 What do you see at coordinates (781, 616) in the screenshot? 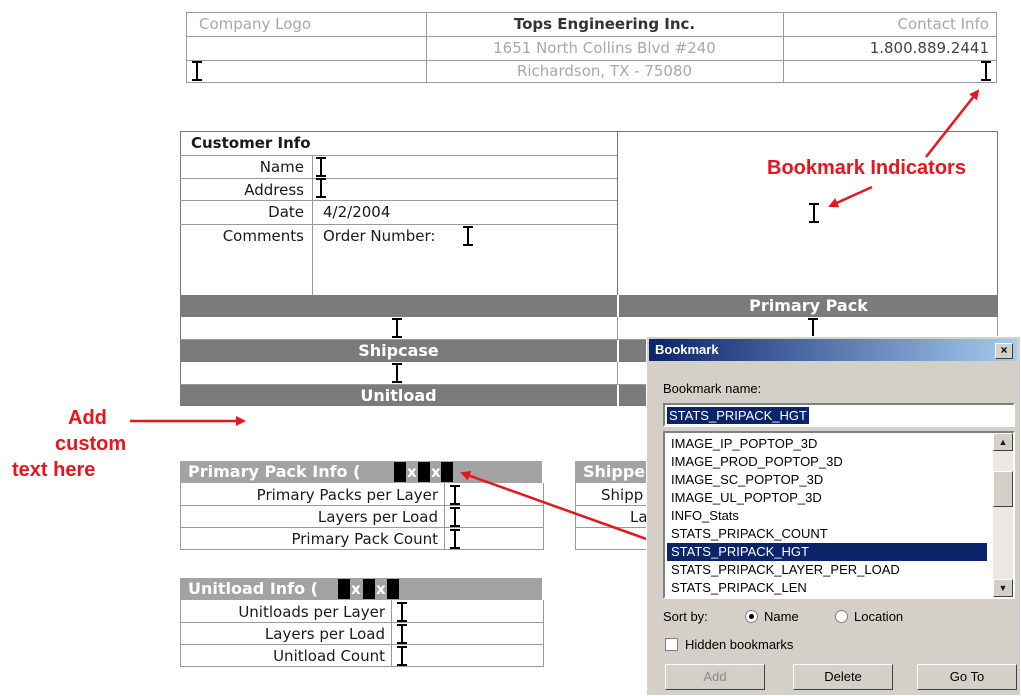
I see `sort-name-label: Name` at bounding box center [781, 616].